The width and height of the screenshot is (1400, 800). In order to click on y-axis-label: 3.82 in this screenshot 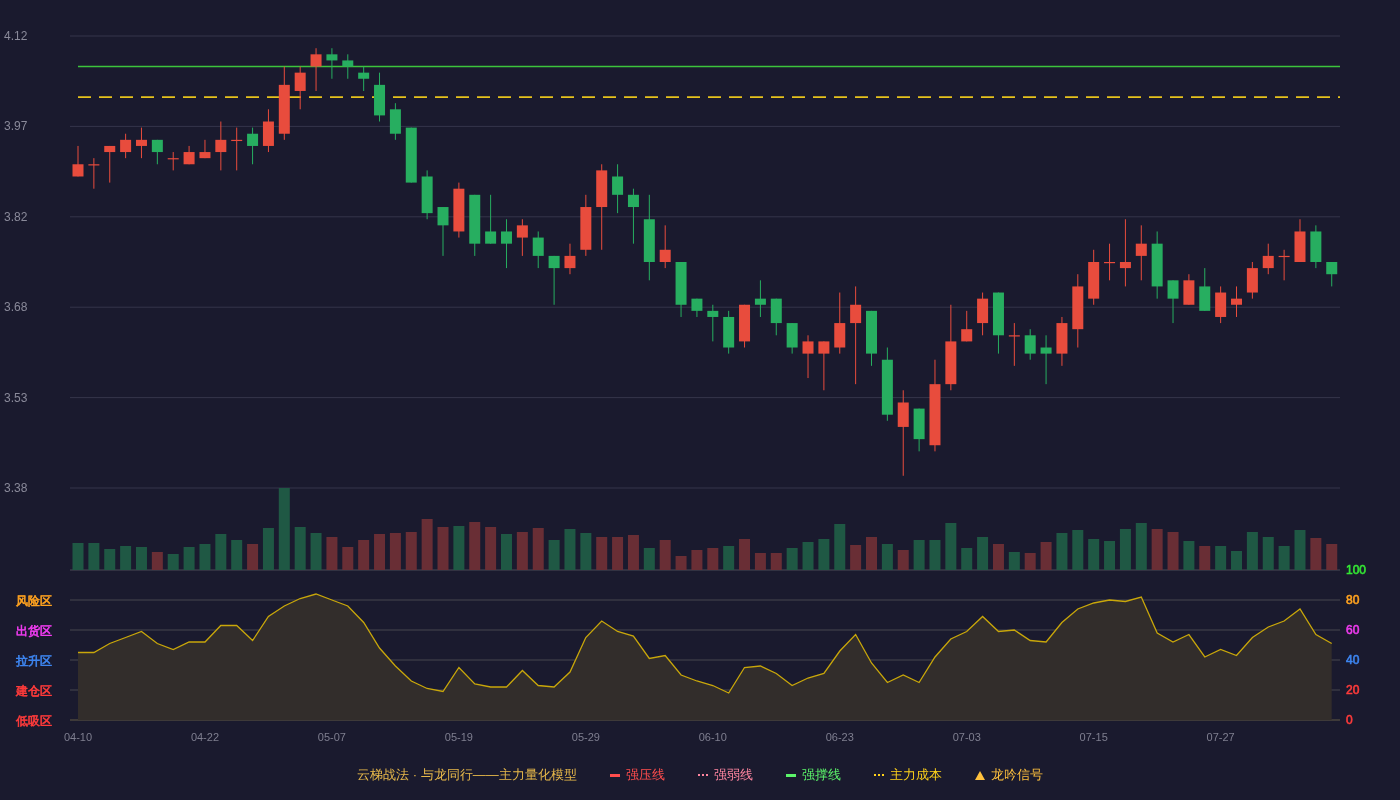, I will do `click(16, 216)`.